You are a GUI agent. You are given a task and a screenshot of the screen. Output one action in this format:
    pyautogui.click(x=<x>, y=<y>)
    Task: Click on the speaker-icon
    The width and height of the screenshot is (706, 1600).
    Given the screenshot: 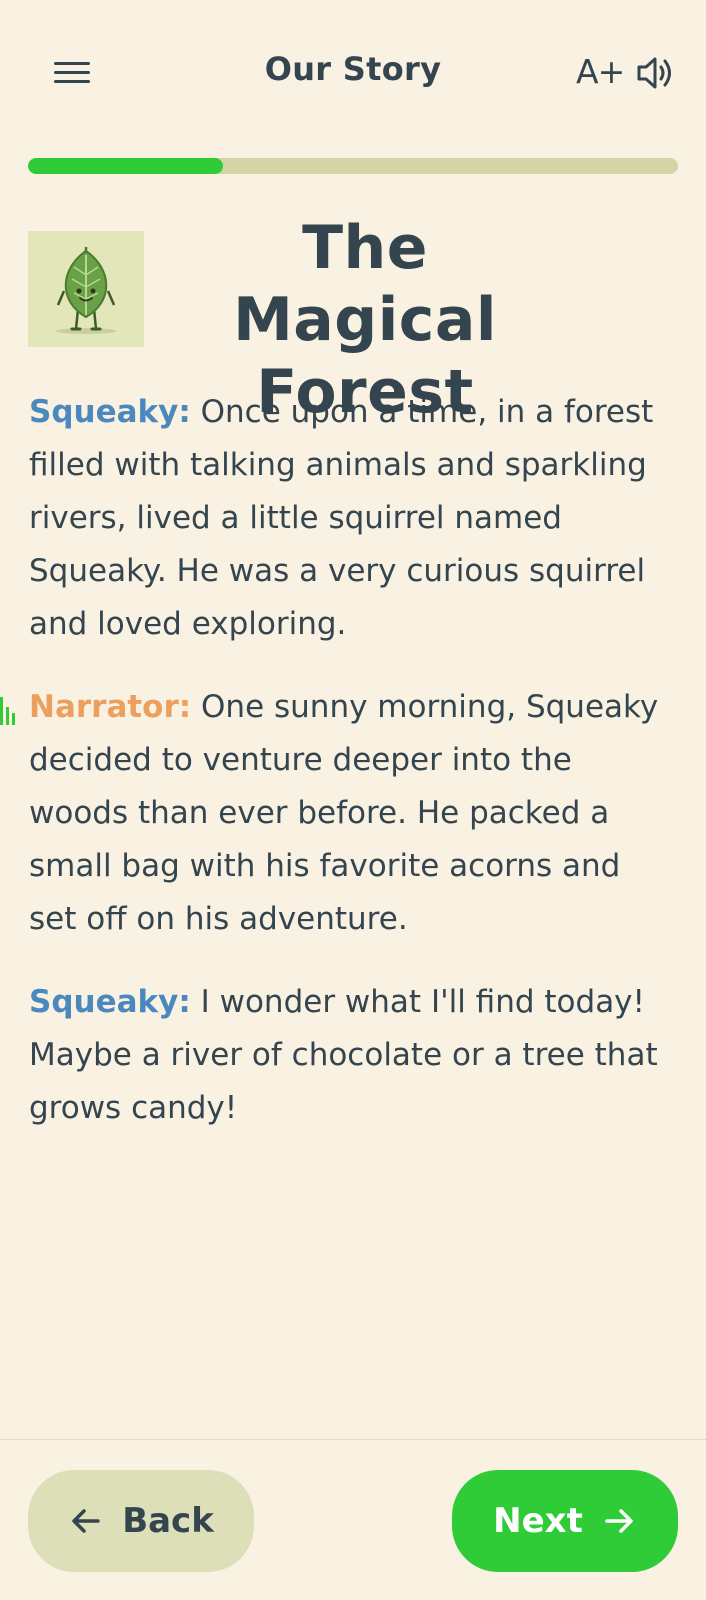 What is the action you would take?
    pyautogui.click(x=655, y=73)
    